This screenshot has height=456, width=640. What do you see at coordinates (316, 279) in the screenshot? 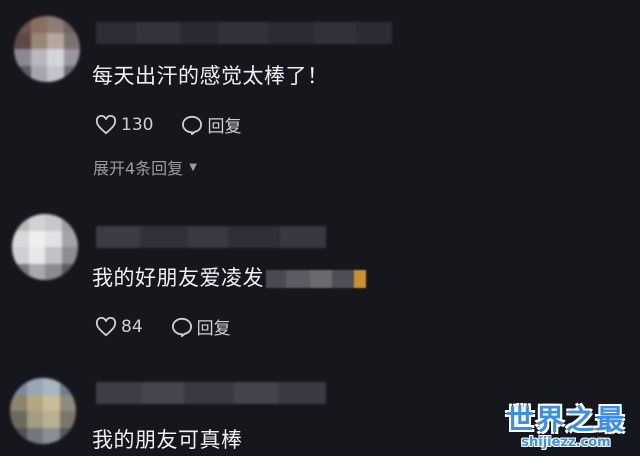
I see `censored-mosaic` at bounding box center [316, 279].